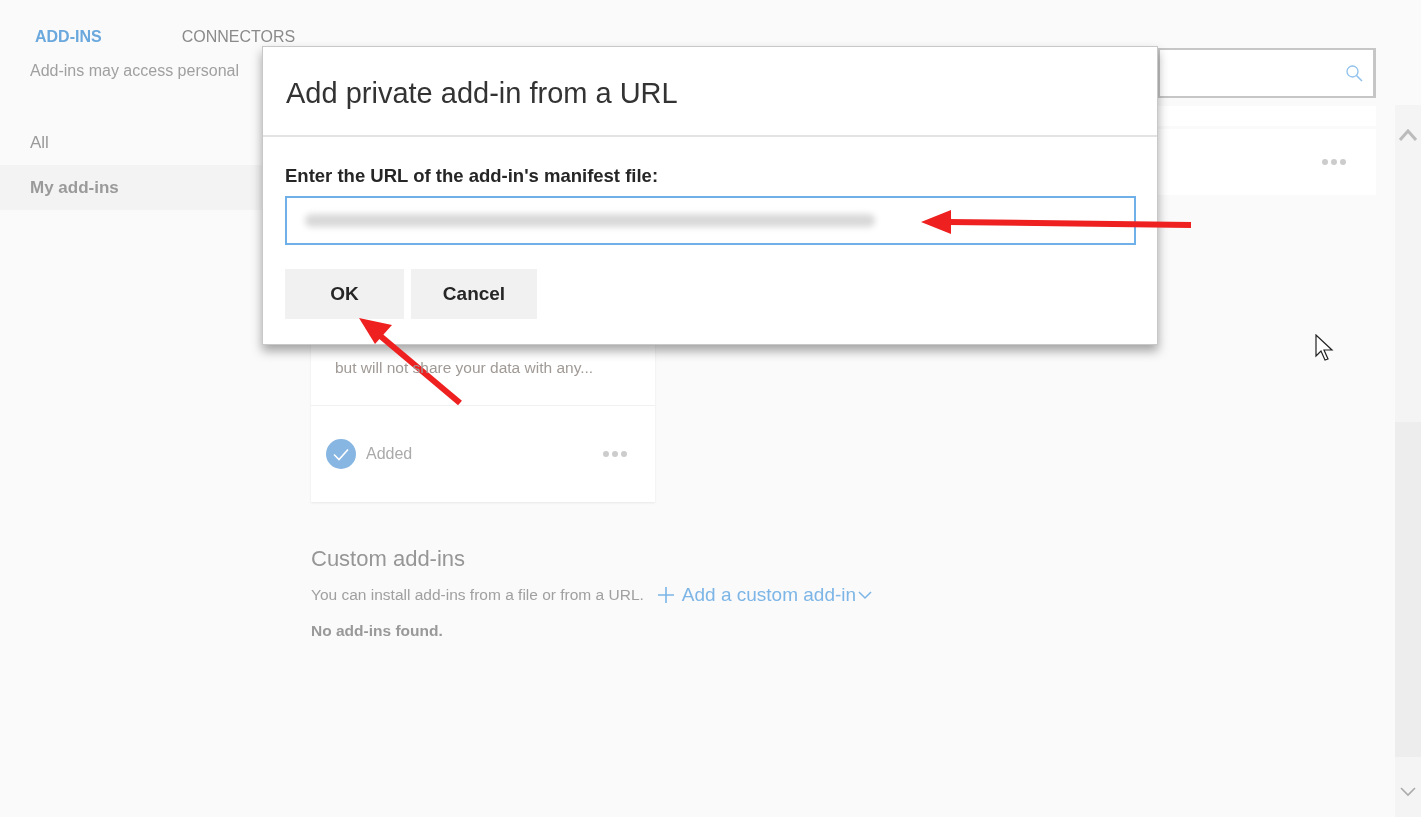 The height and width of the screenshot is (817, 1421). What do you see at coordinates (474, 294) in the screenshot?
I see `dialog-button: Cancel` at bounding box center [474, 294].